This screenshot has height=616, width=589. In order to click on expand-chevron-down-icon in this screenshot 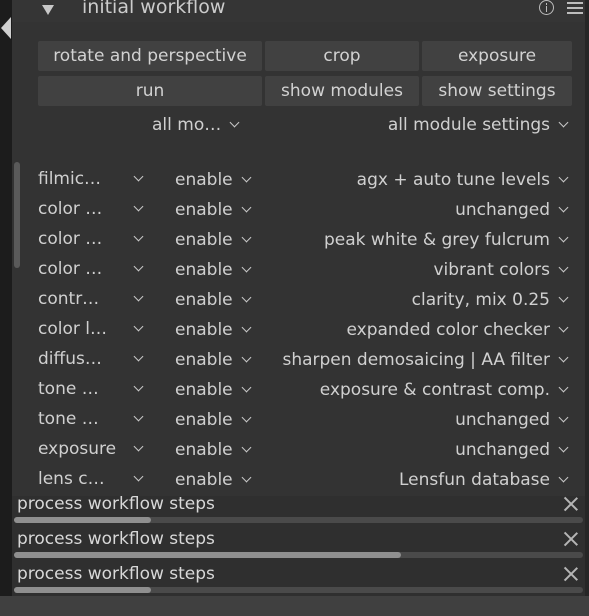, I will do `click(48, 10)`.